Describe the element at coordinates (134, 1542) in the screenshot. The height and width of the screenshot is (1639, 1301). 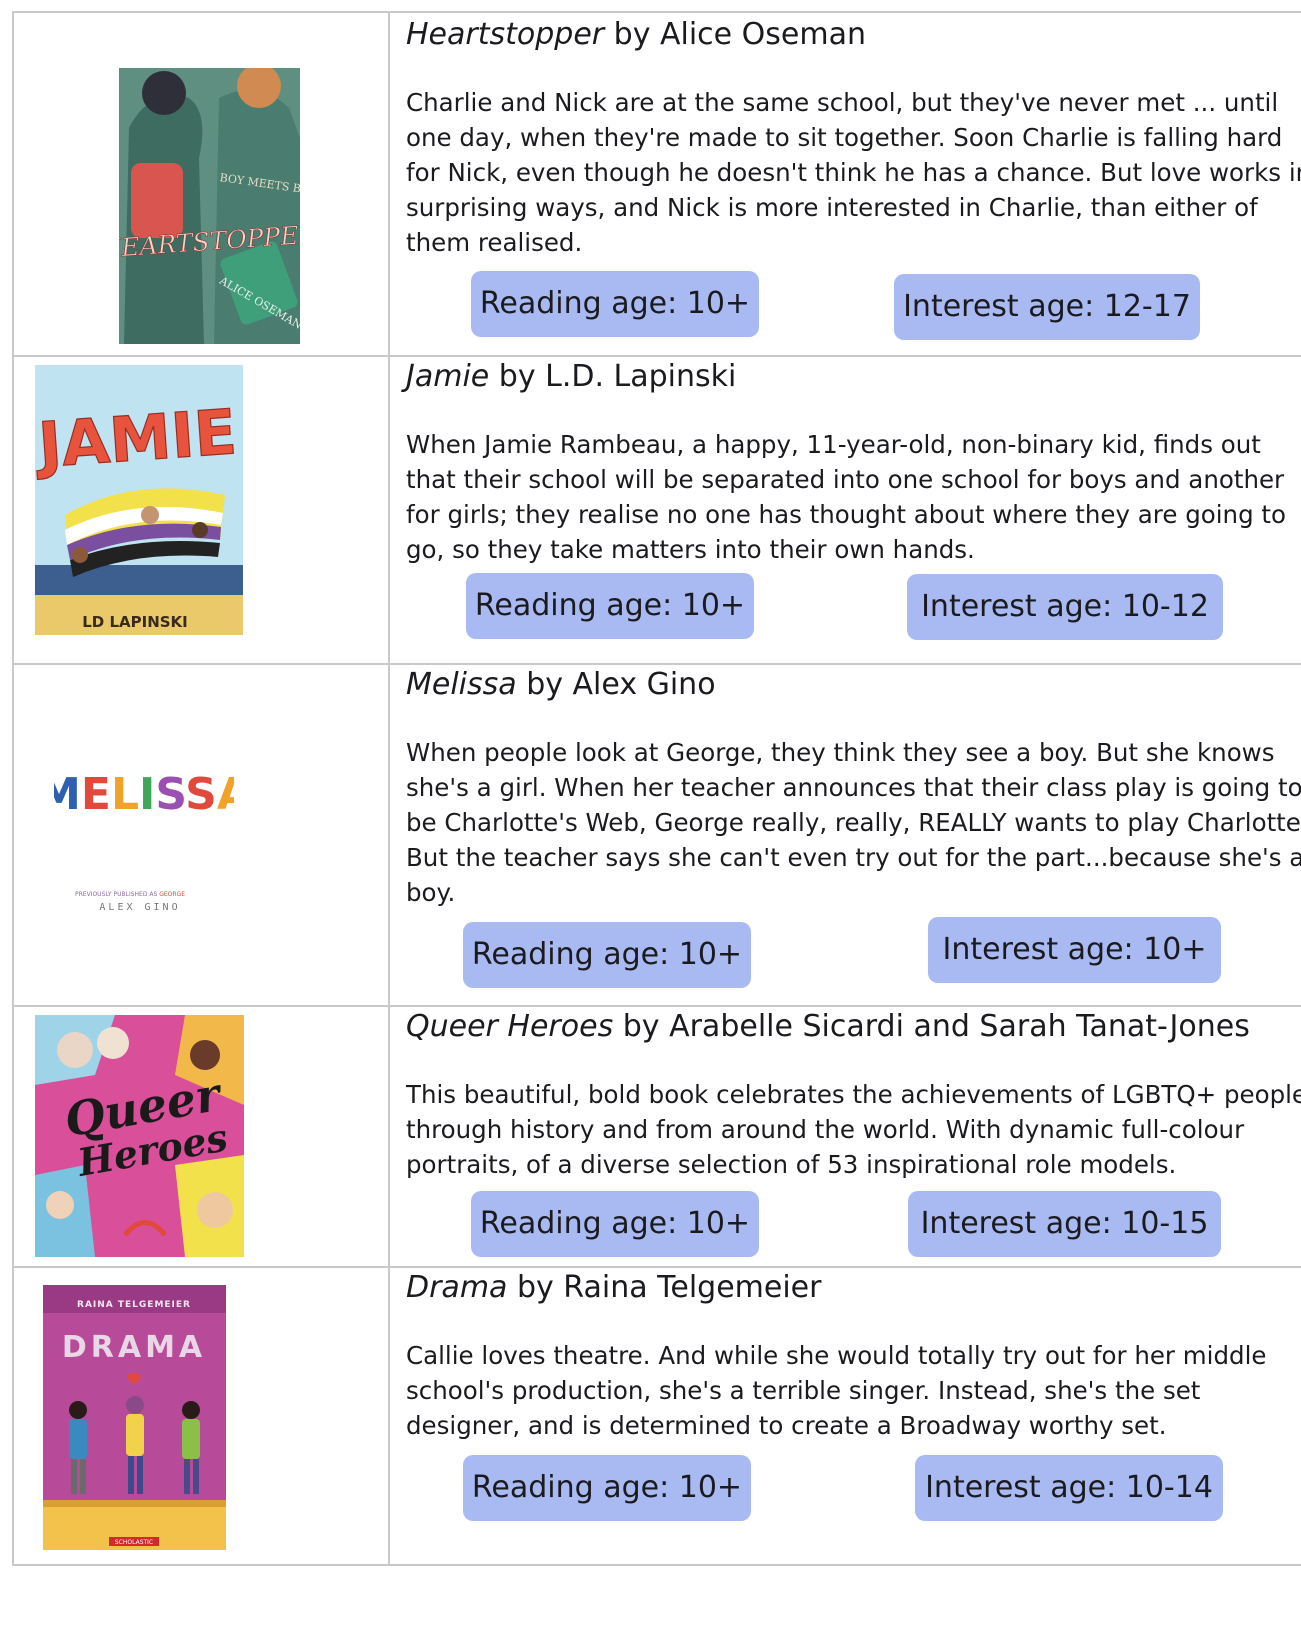
I see `cover-text-publisher: SCHOLASTIC` at that location.